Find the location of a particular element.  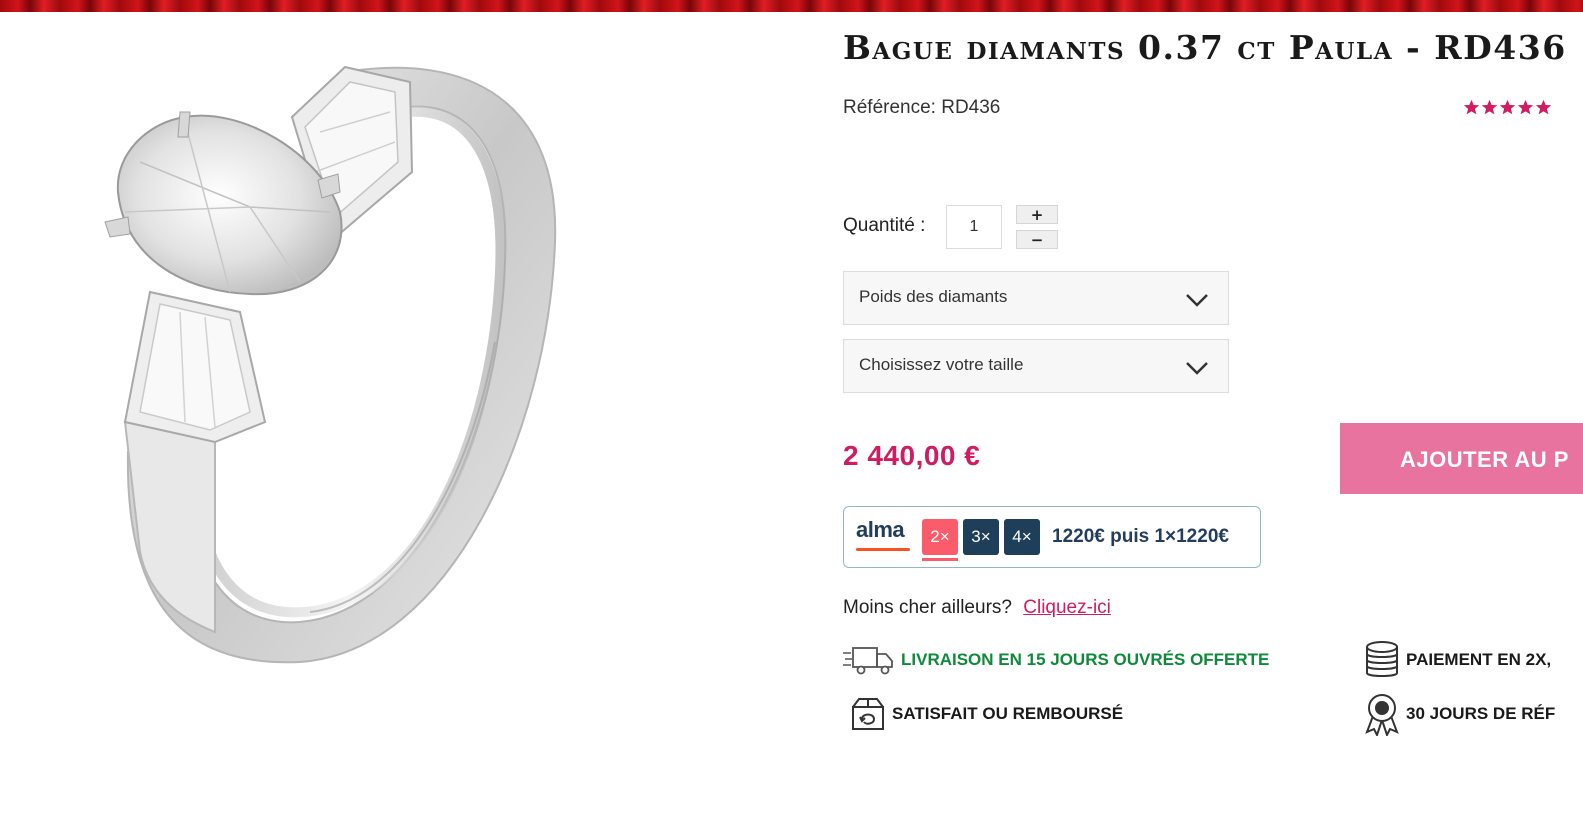

alma-option-3x: 3× is located at coordinates (981, 537).